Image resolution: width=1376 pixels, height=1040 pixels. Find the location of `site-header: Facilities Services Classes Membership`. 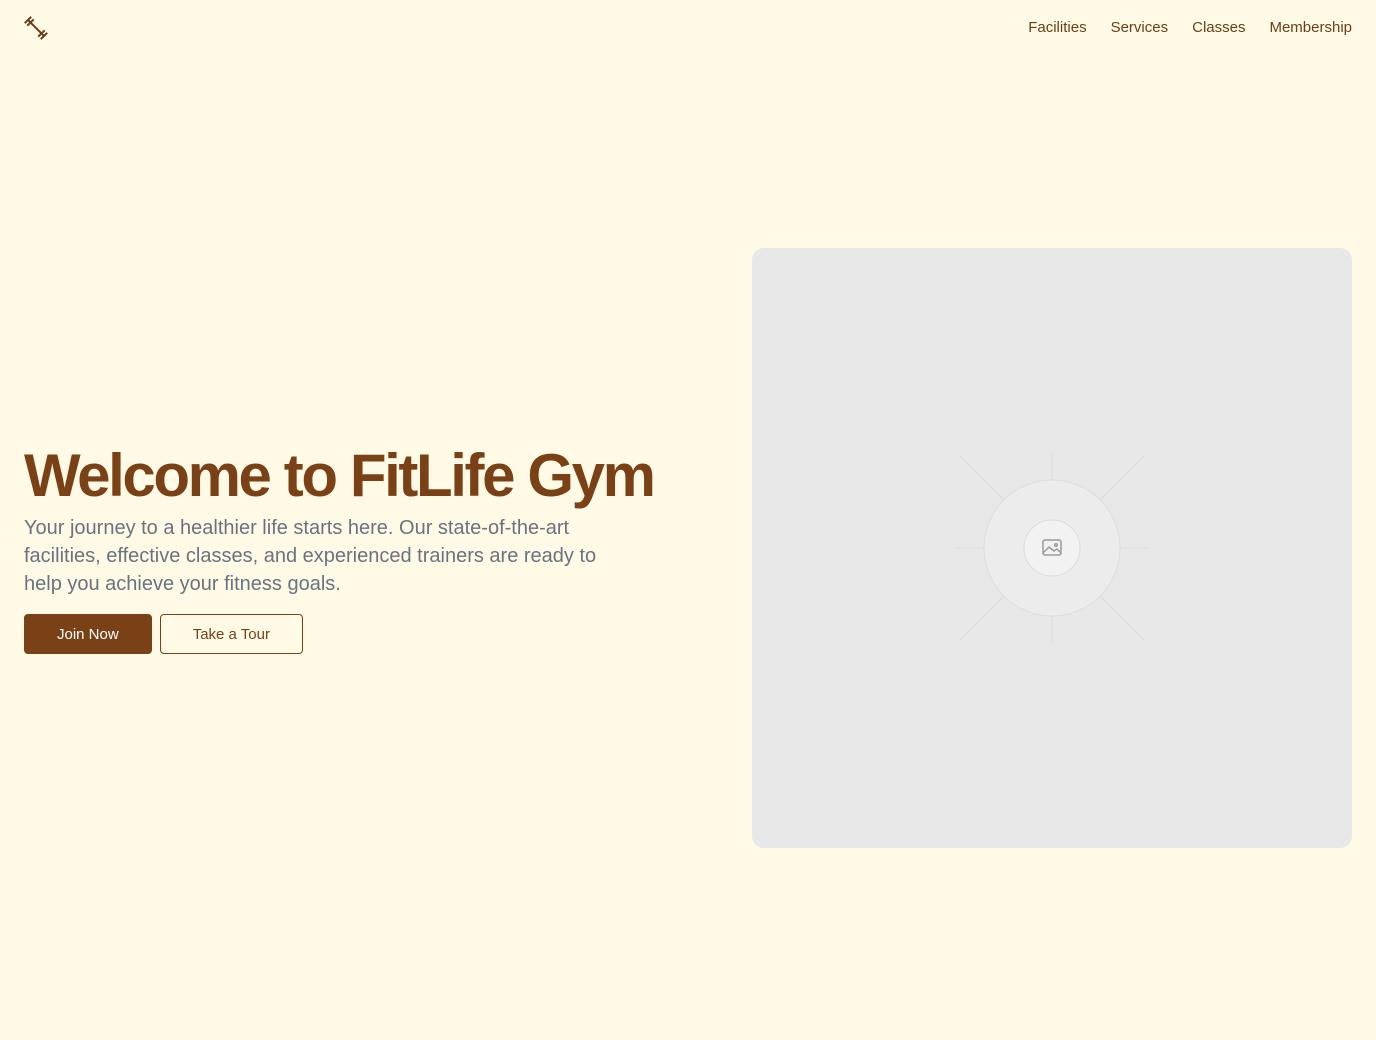

site-header: Facilities Services Classes Membership is located at coordinates (688, 28).